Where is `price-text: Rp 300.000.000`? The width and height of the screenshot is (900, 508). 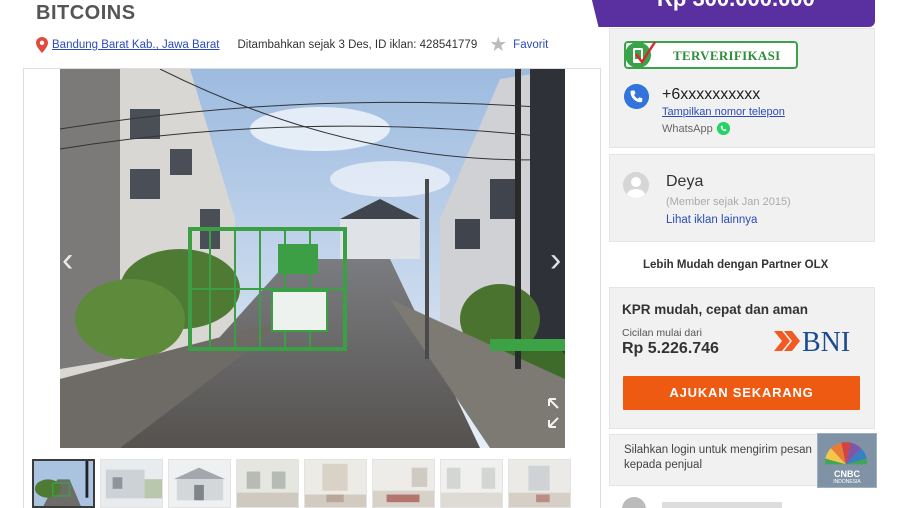 price-text: Rp 300.000.000 is located at coordinates (736, 6).